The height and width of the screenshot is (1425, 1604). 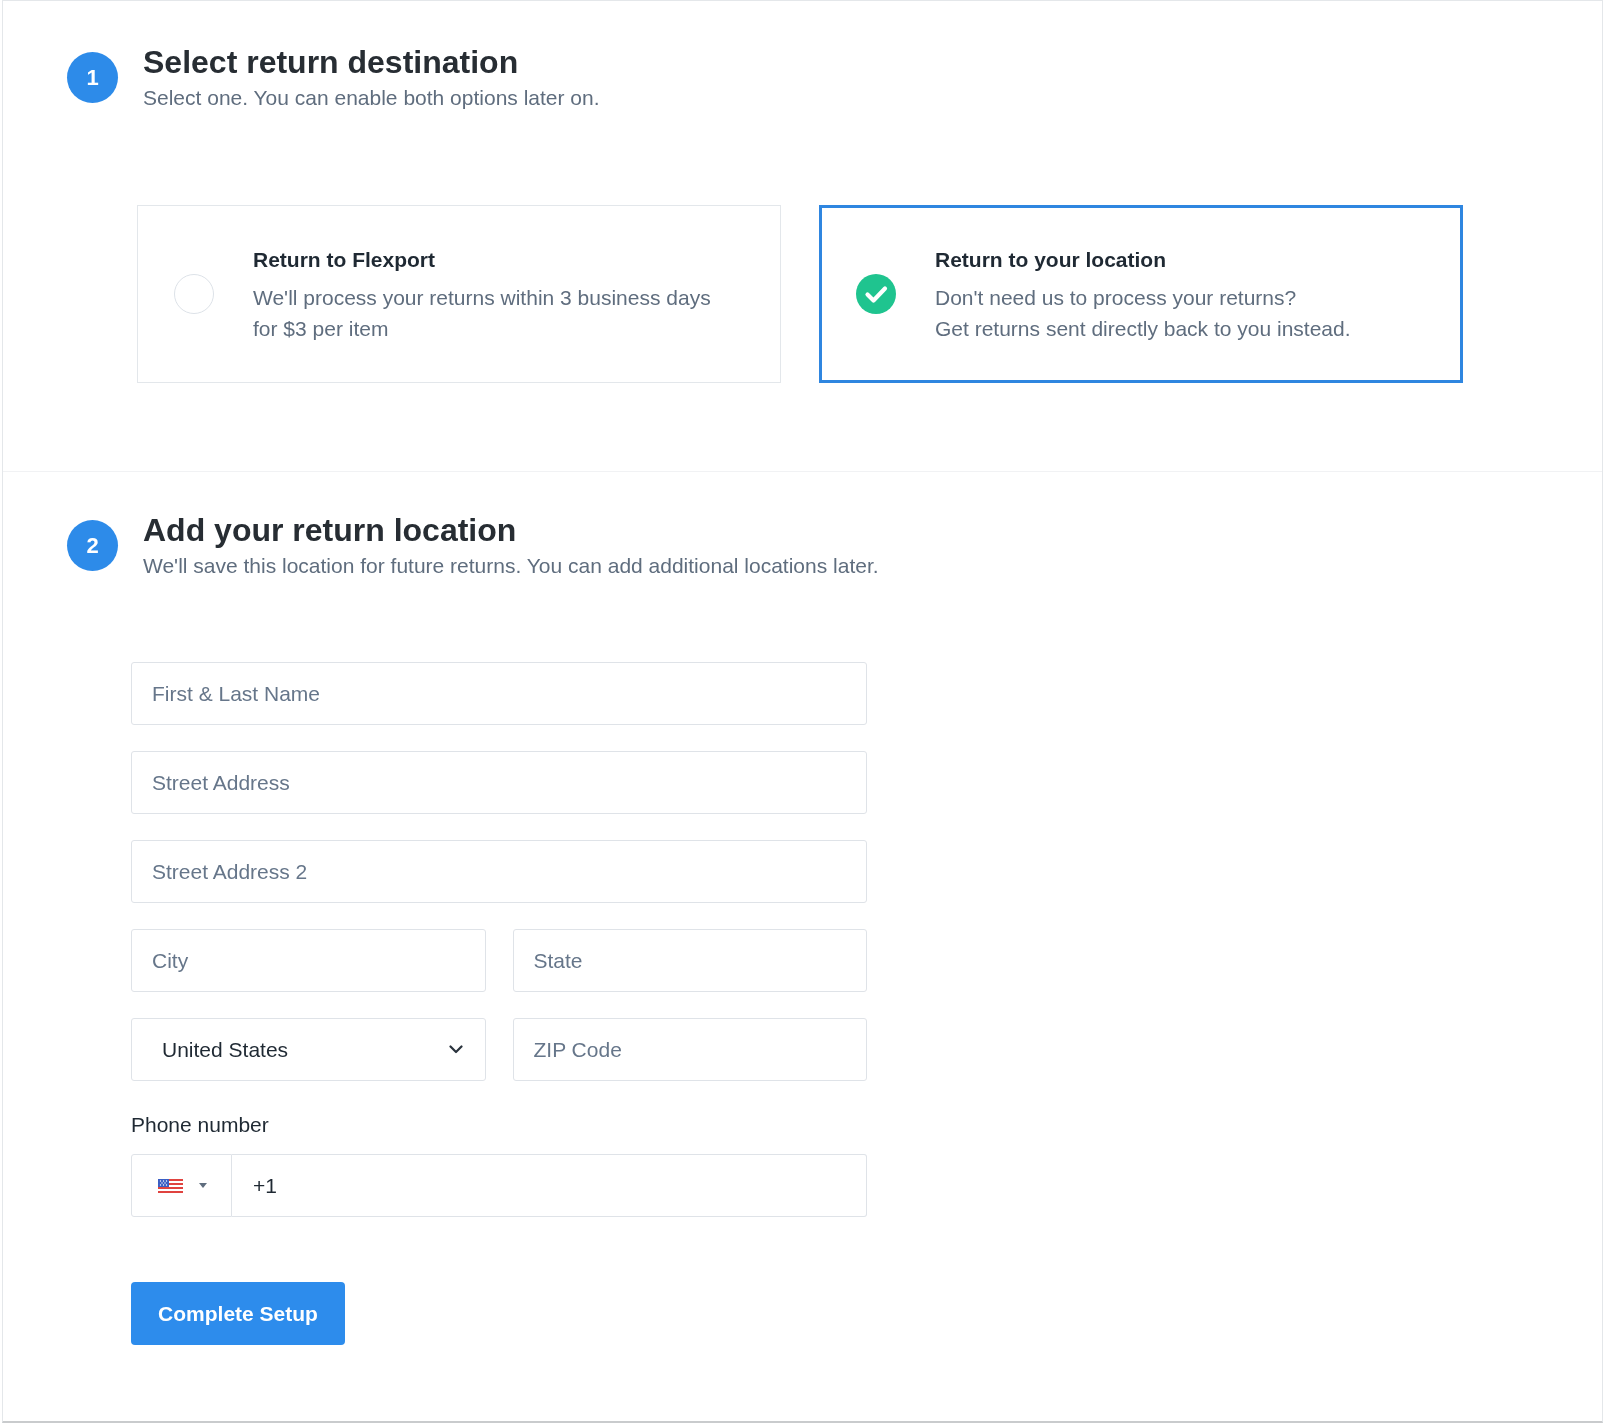 I want to click on caret-down-icon, so click(x=203, y=1185).